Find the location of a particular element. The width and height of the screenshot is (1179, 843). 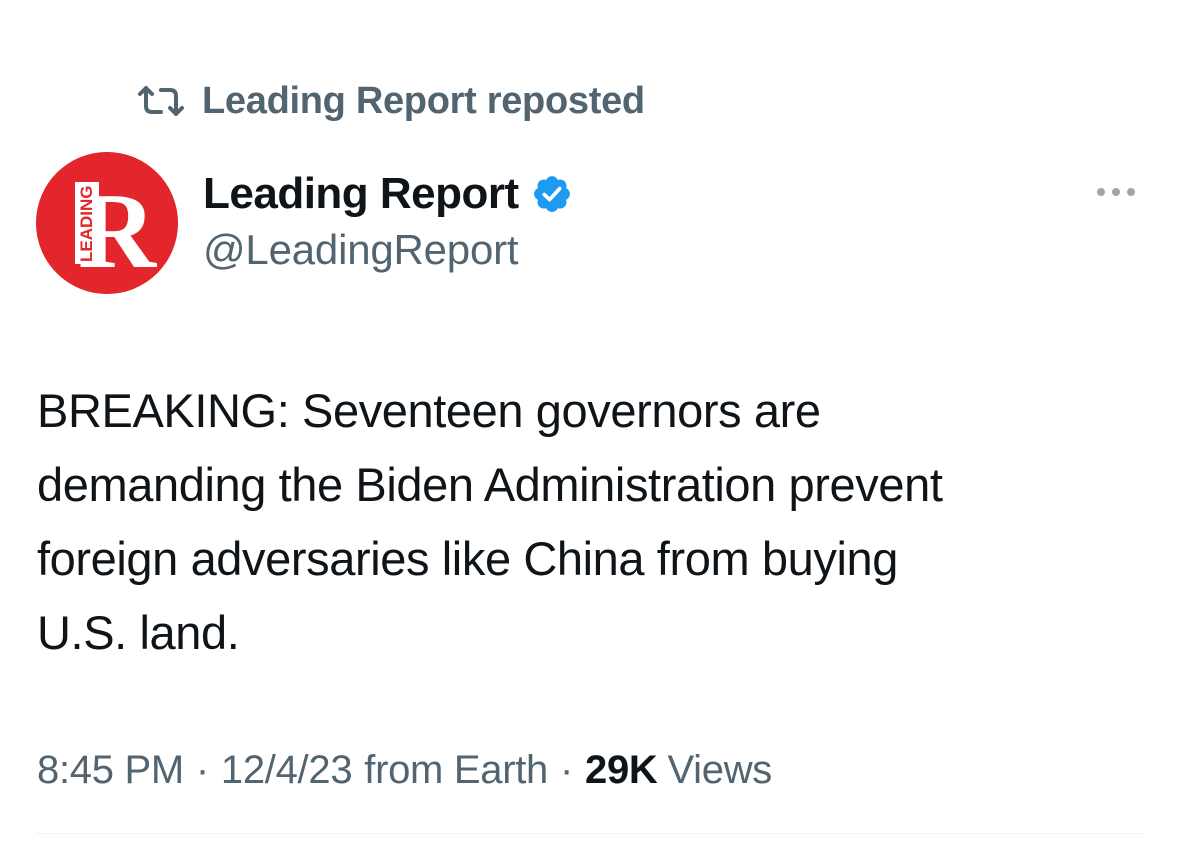

tweet-date: 12/4/23 is located at coordinates (287, 770).